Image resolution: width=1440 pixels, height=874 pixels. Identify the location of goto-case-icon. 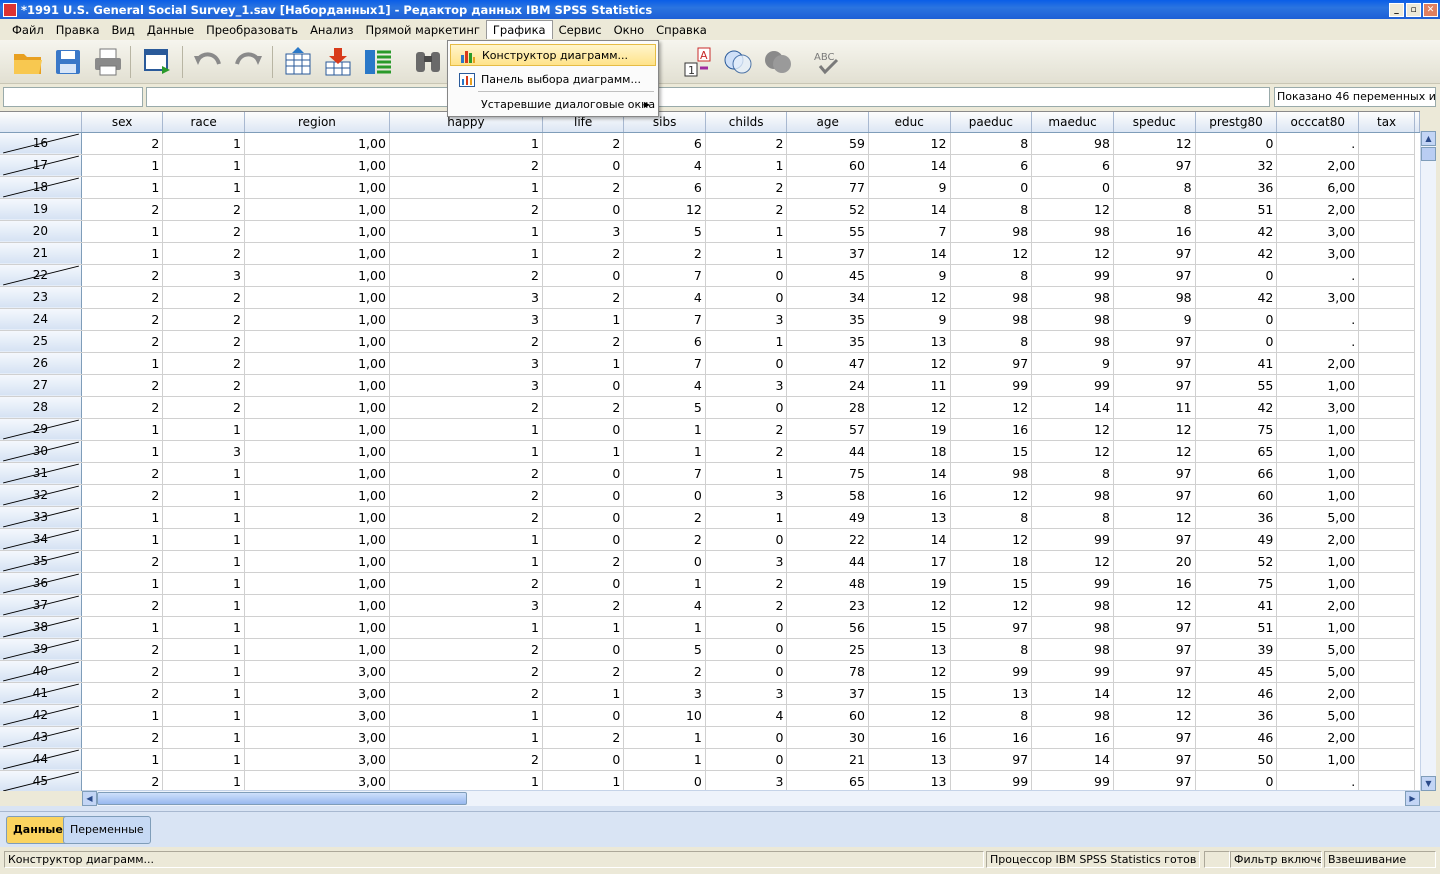
(298, 62).